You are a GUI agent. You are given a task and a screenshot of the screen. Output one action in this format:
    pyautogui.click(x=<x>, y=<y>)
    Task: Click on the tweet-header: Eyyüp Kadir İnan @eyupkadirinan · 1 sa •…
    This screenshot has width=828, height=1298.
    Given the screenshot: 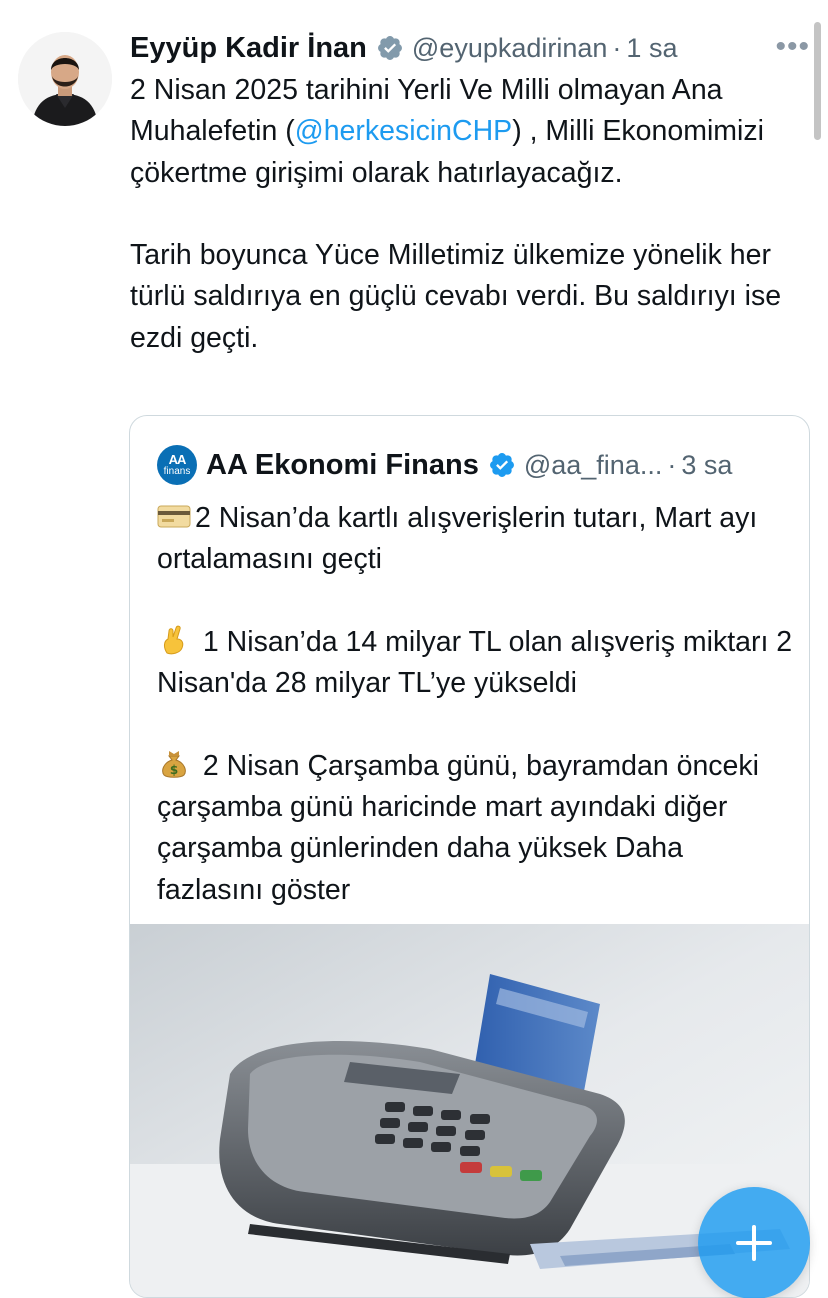 What is the action you would take?
    pyautogui.click(x=470, y=48)
    